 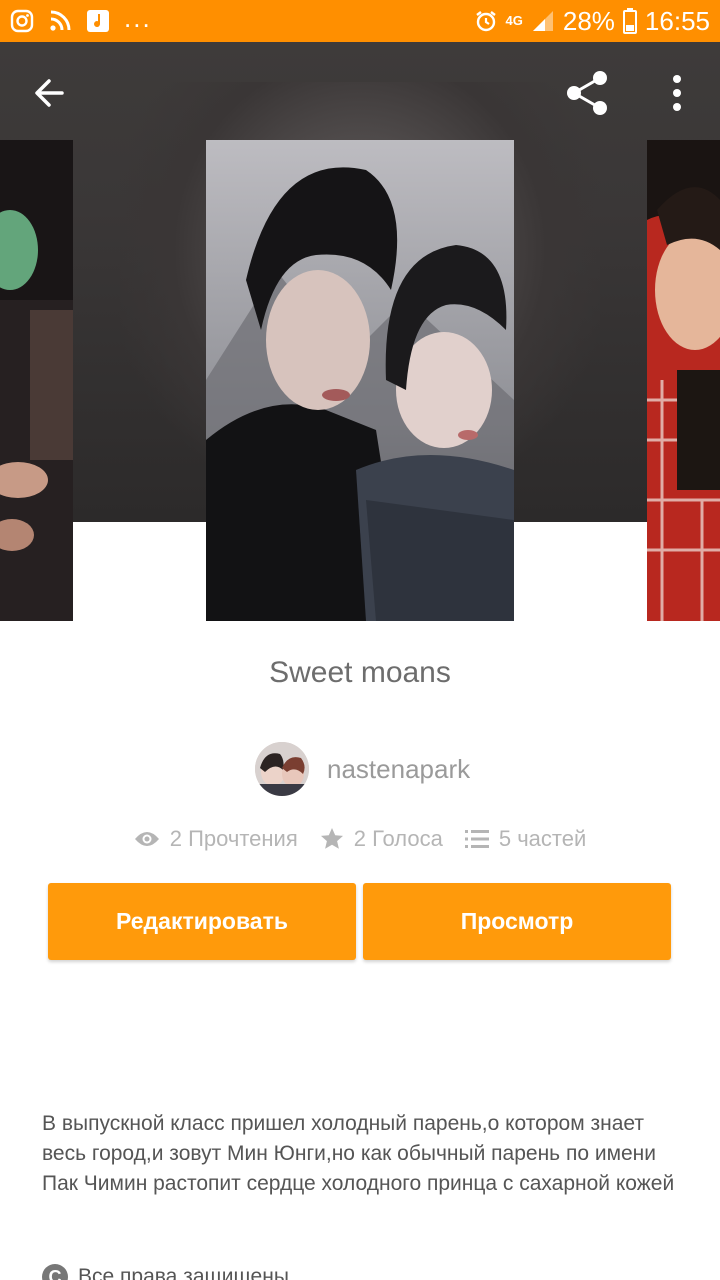 What do you see at coordinates (360, 672) in the screenshot?
I see `story-title: Sweet moans` at bounding box center [360, 672].